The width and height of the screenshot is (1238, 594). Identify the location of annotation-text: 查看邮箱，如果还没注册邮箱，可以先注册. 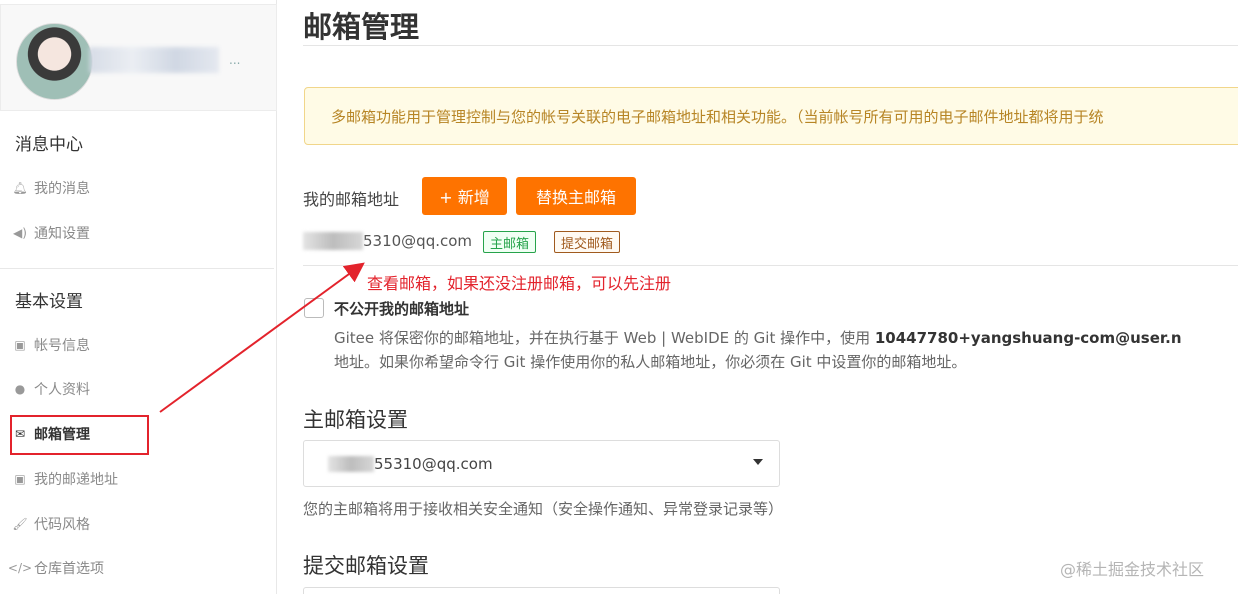
(519, 283).